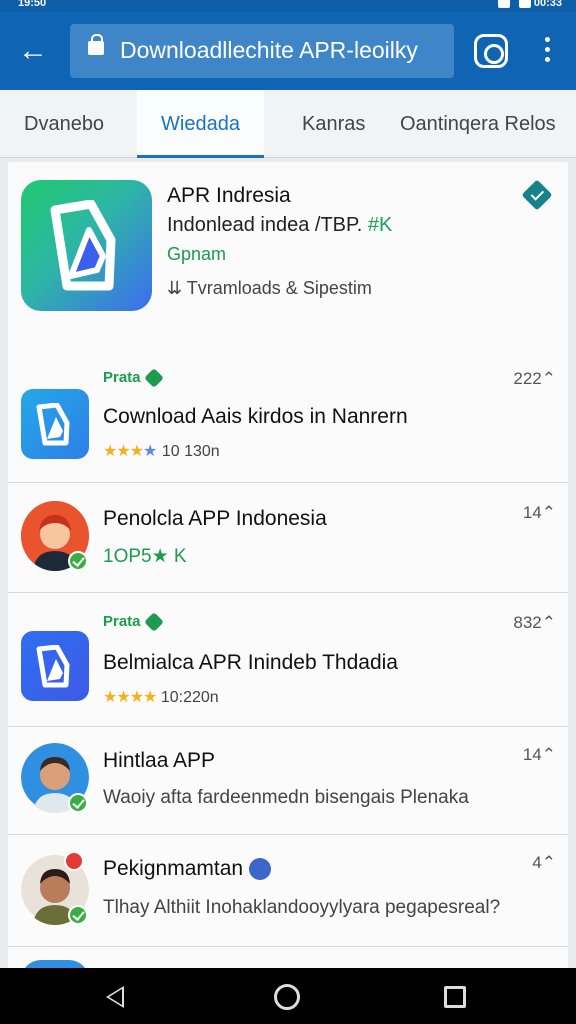  I want to click on featured-title: APR Indresia, so click(229, 195).